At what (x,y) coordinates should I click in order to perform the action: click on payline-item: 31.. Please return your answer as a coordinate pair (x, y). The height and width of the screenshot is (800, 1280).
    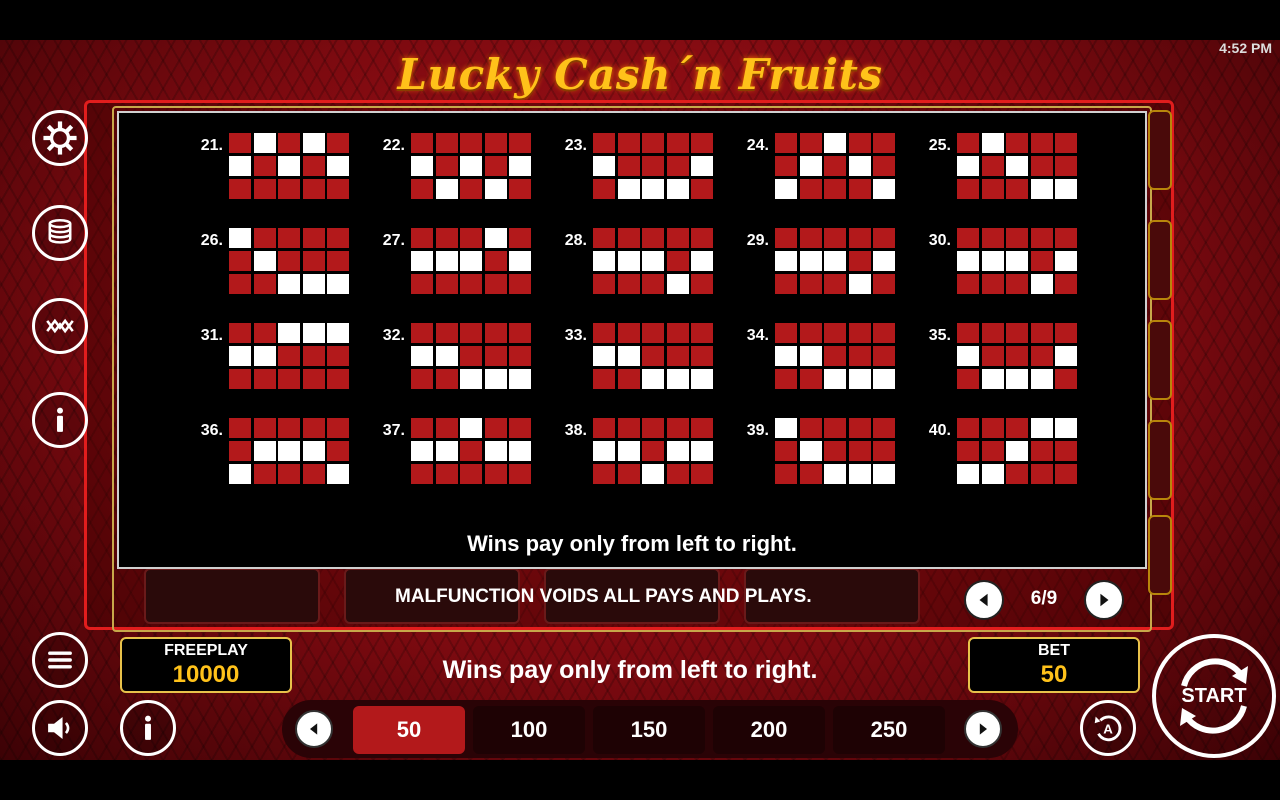
    Looking at the image, I should click on (274, 358).